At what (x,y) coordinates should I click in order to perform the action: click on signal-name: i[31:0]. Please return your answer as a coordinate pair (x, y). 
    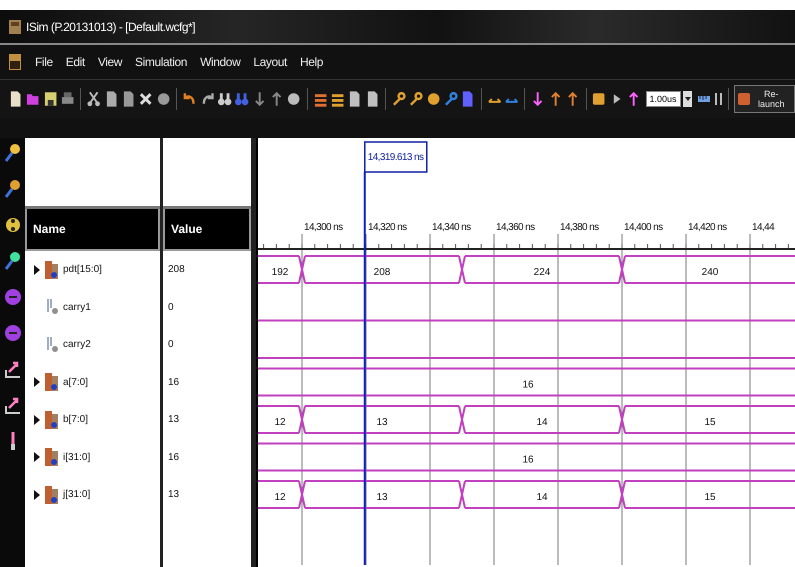
    Looking at the image, I should click on (76, 457).